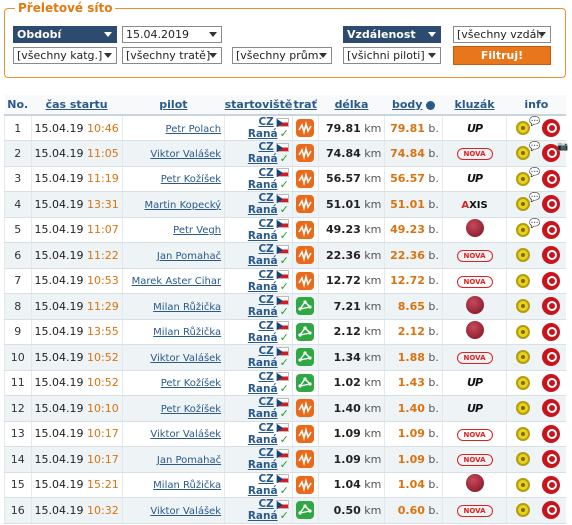 The image size is (572, 525). I want to click on col-points: body, so click(413, 105).